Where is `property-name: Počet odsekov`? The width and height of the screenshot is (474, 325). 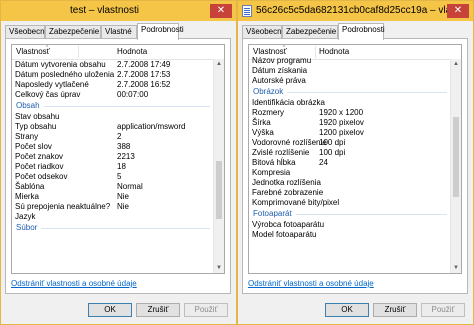
property-name: Počet odsekov is located at coordinates (41, 176).